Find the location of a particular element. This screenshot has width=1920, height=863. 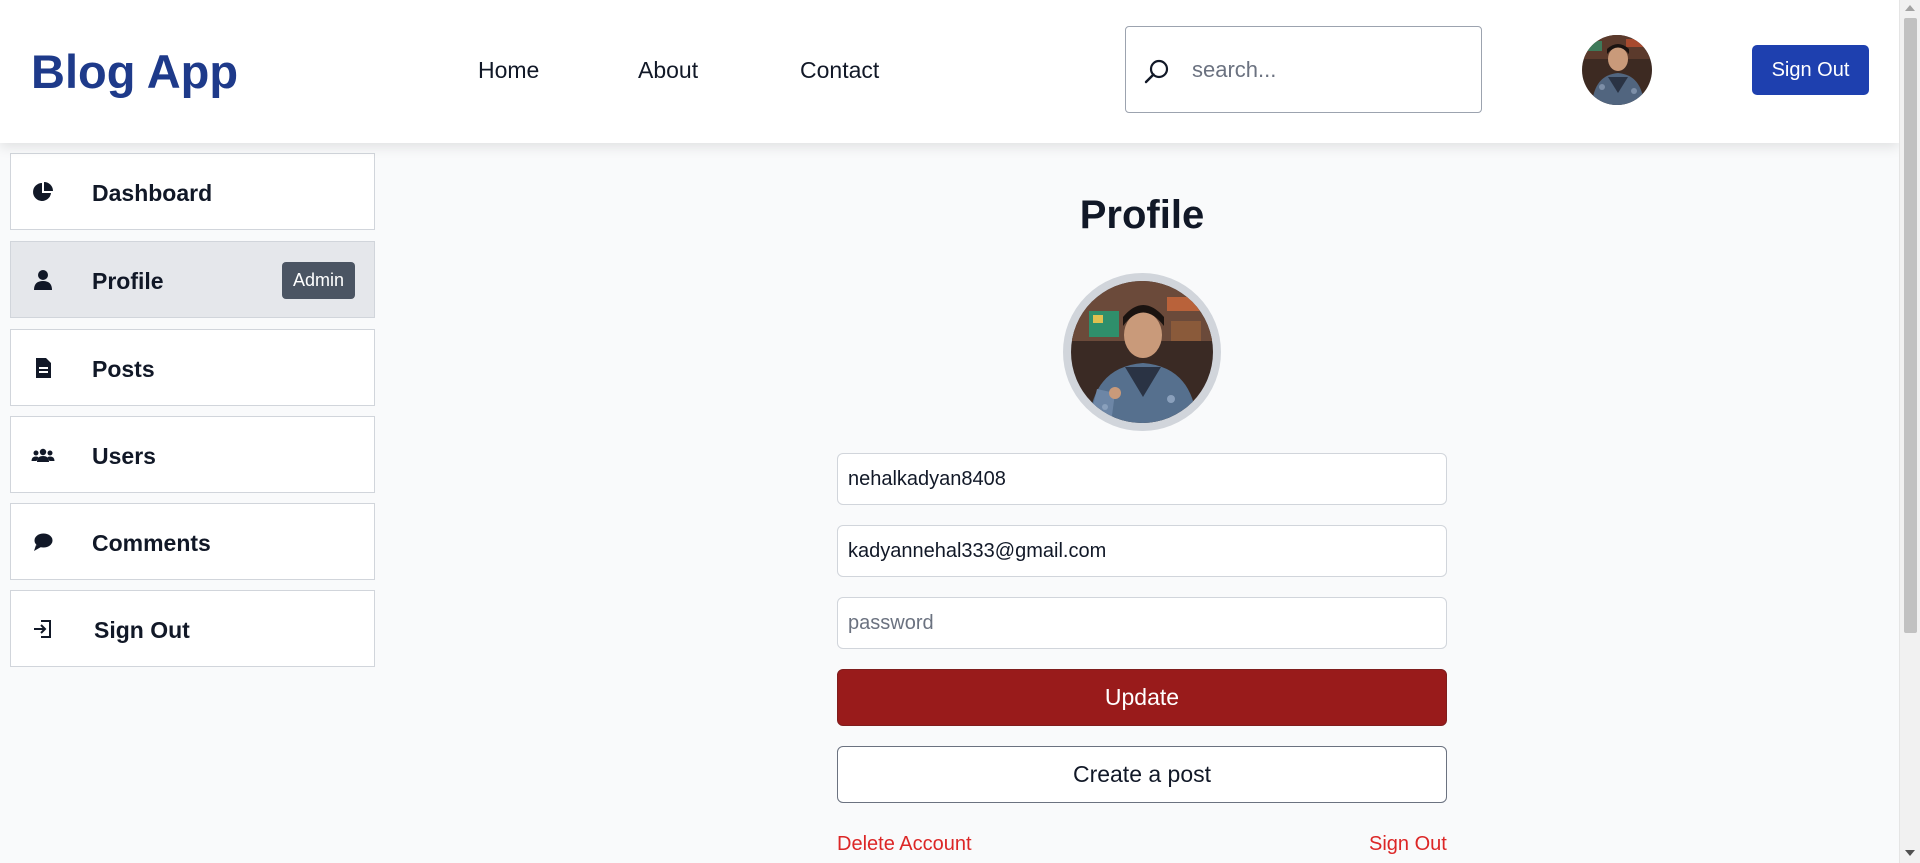

sidebar-item-comments: Comments is located at coordinates (192, 541).